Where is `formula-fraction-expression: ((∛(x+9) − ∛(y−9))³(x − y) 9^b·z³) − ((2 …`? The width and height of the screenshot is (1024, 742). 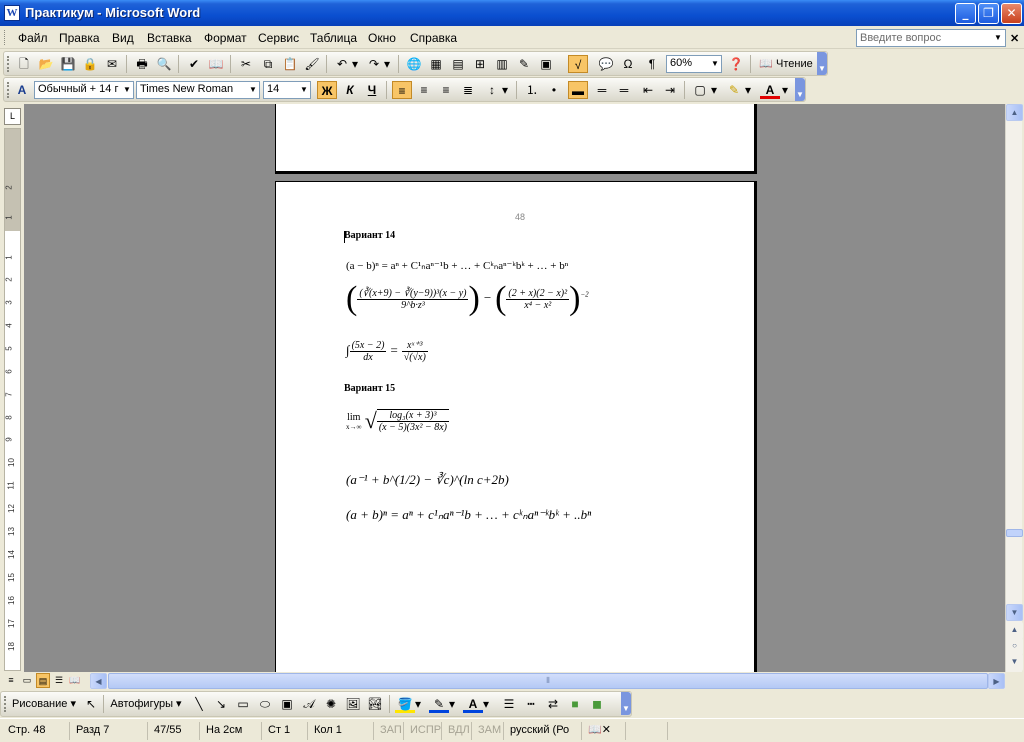 formula-fraction-expression: ((∛(x+9) − ∛(y−9))³(x − y) 9^b·z³) − ((2 … is located at coordinates (467, 299).